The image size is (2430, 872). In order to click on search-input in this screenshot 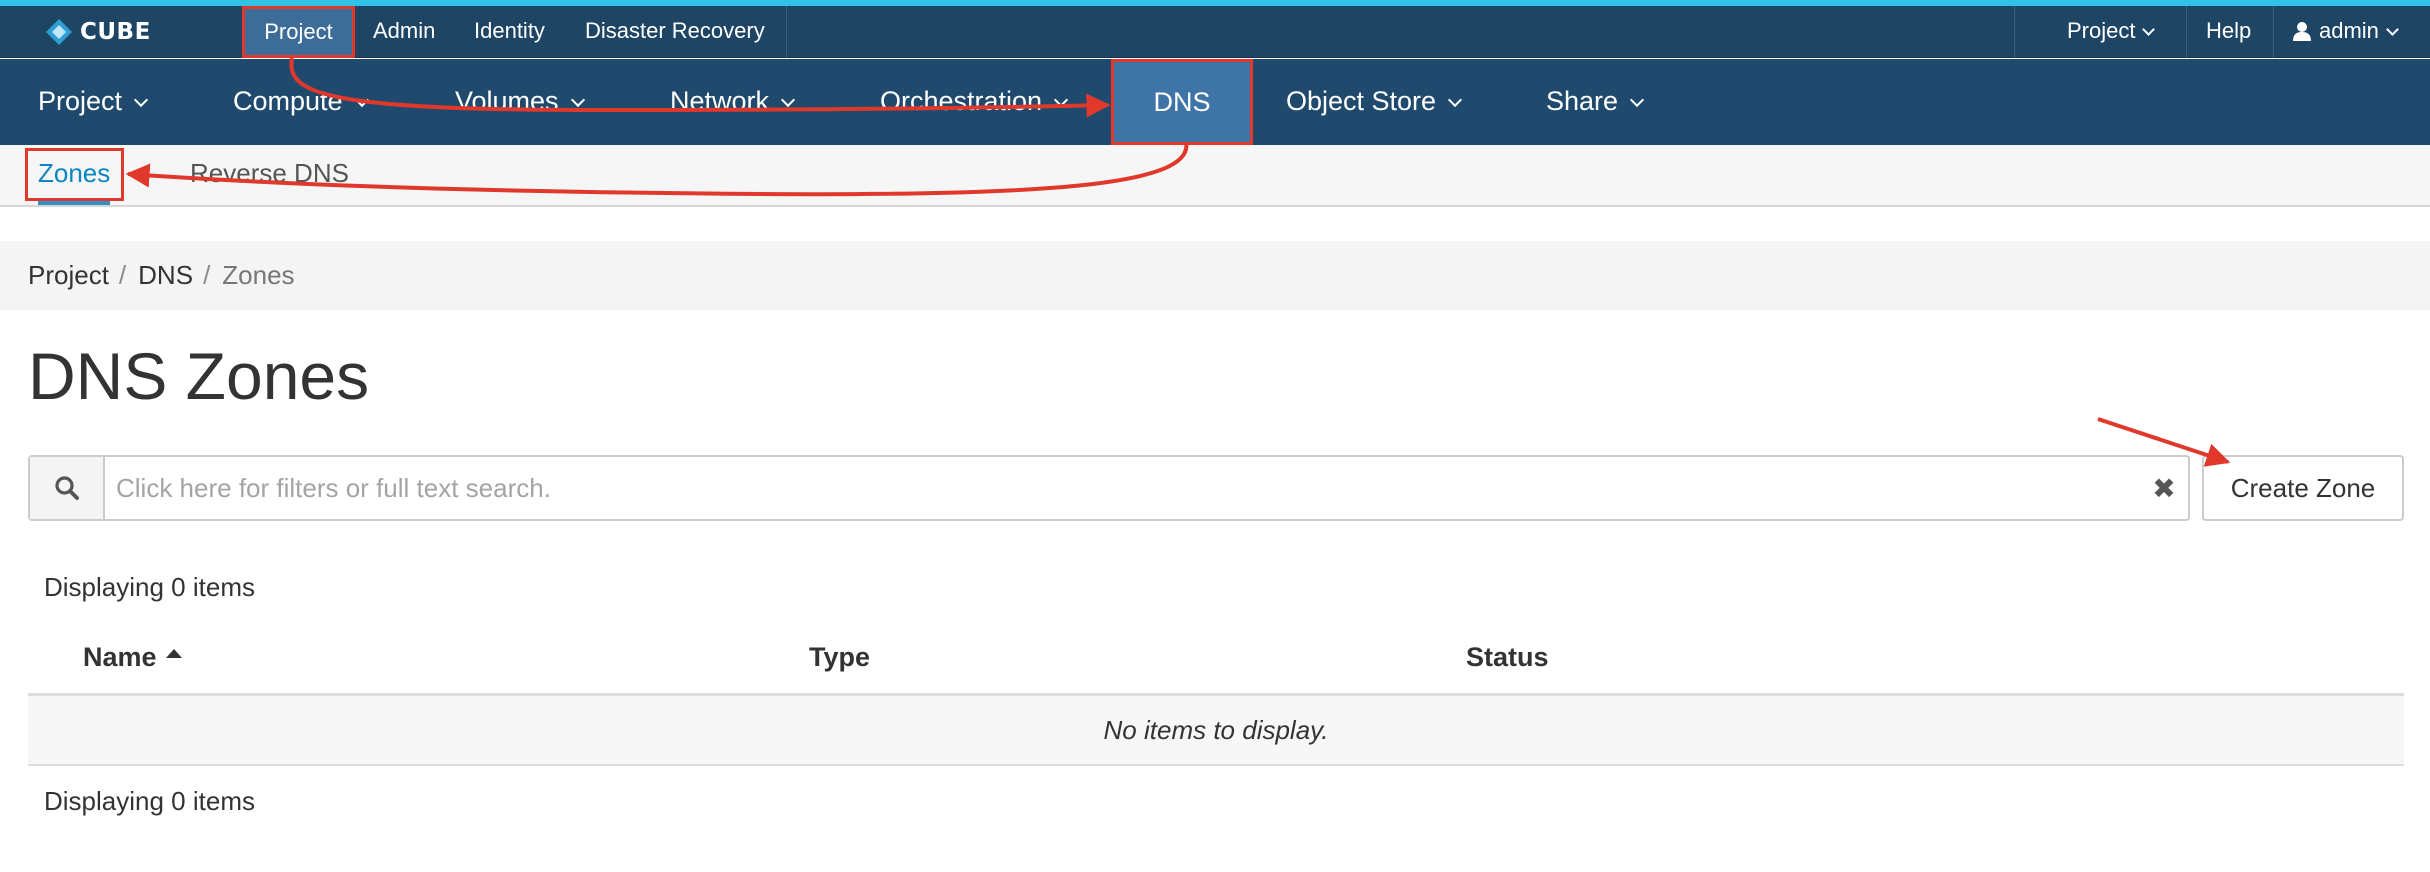, I will do `click(1122, 488)`.